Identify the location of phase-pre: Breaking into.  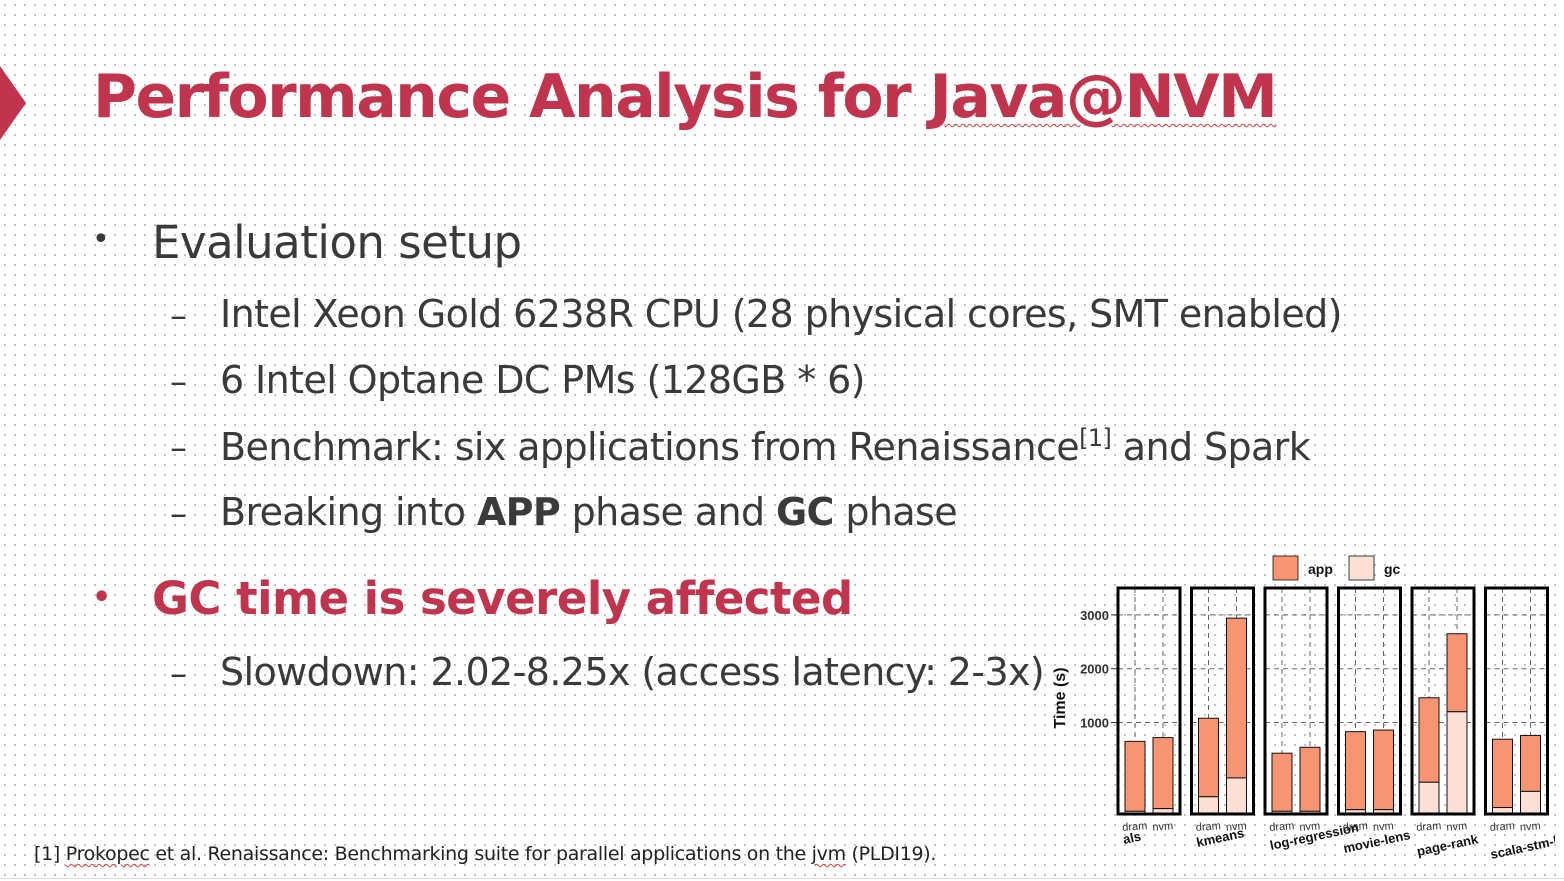
(348, 512).